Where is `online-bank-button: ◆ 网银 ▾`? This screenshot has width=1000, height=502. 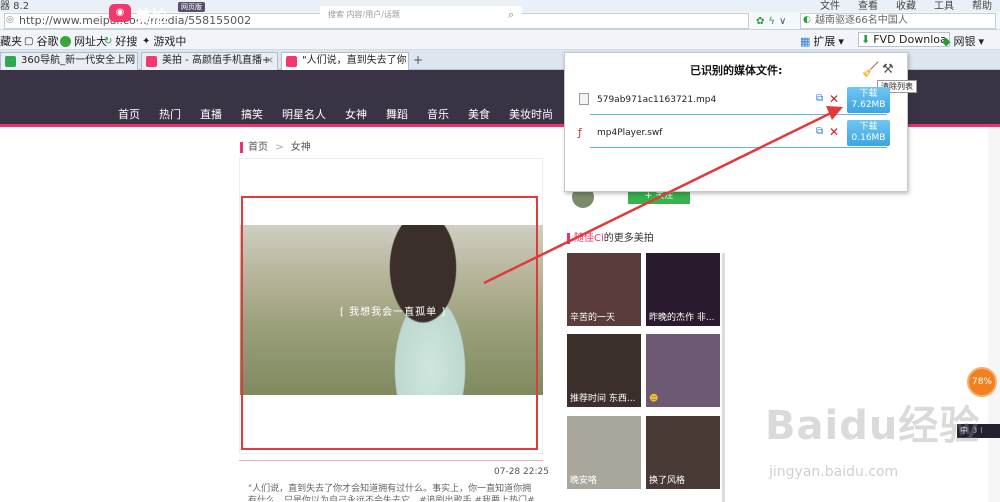
online-bank-button: ◆ 网银 ▾ is located at coordinates (963, 41).